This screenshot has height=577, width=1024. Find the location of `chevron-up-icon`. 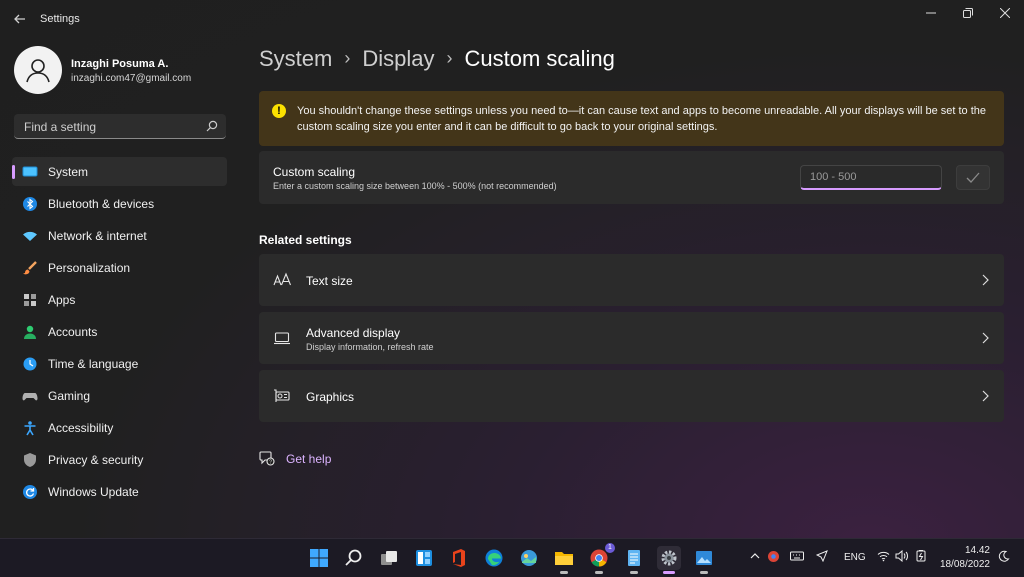

chevron-up-icon is located at coordinates (755, 556).